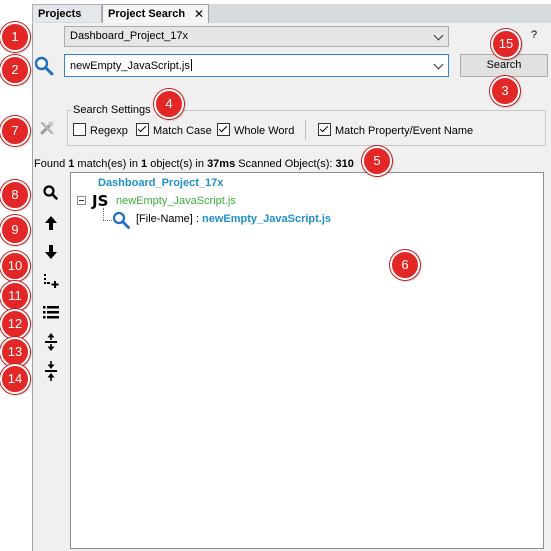 This screenshot has height=551, width=551. What do you see at coordinates (191, 65) in the screenshot?
I see `text-caret` at bounding box center [191, 65].